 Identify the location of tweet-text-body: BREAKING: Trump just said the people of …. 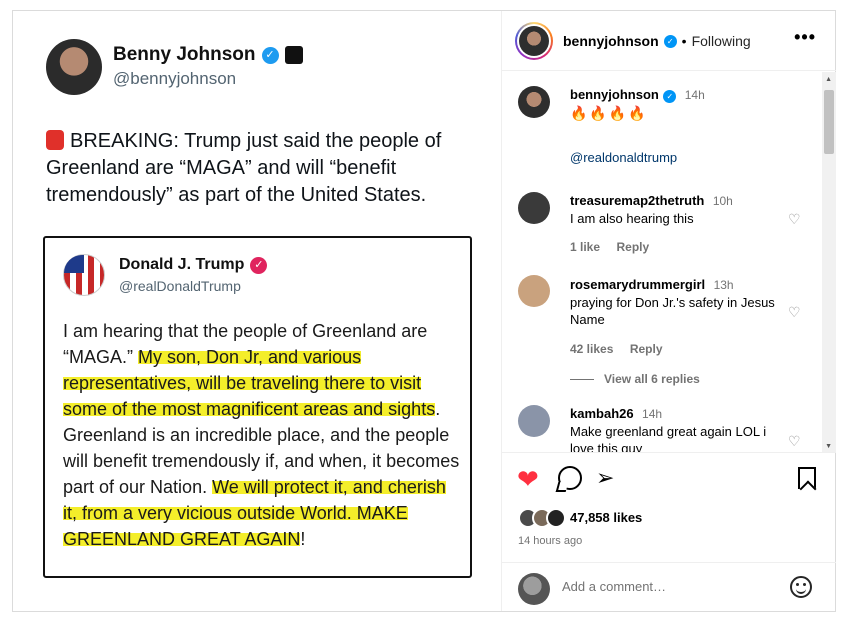
(244, 168).